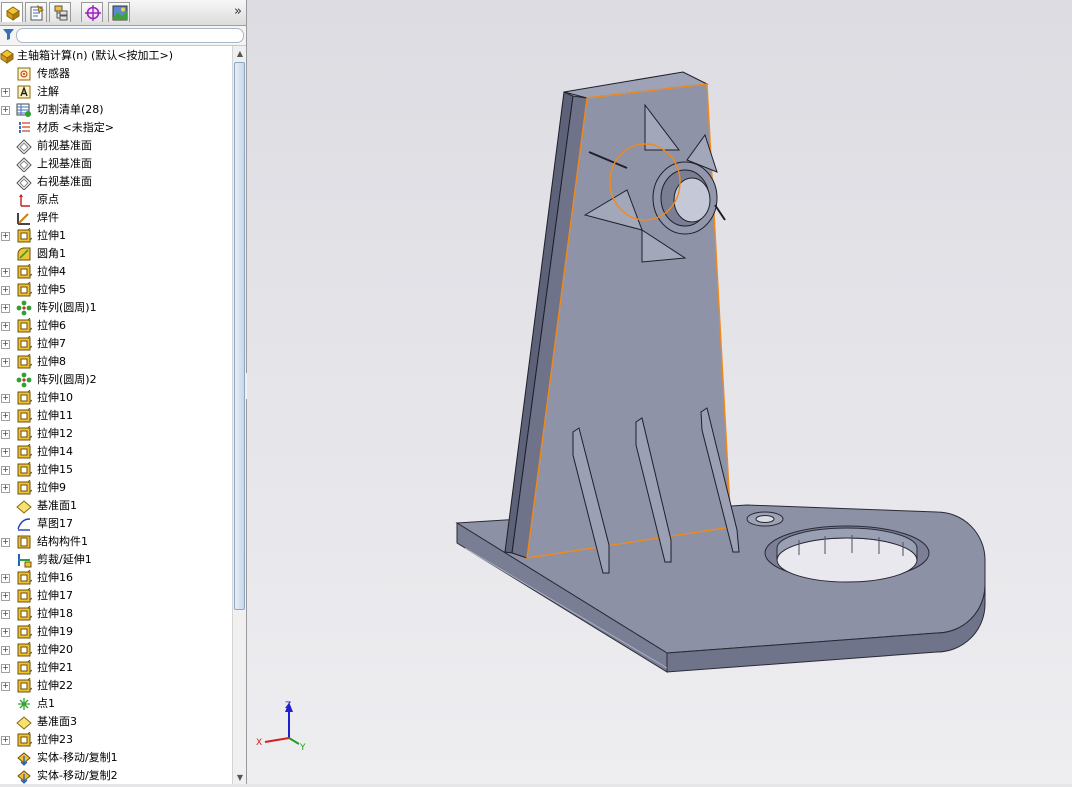 The image size is (1072, 787). I want to click on filter-input, so click(130, 35).